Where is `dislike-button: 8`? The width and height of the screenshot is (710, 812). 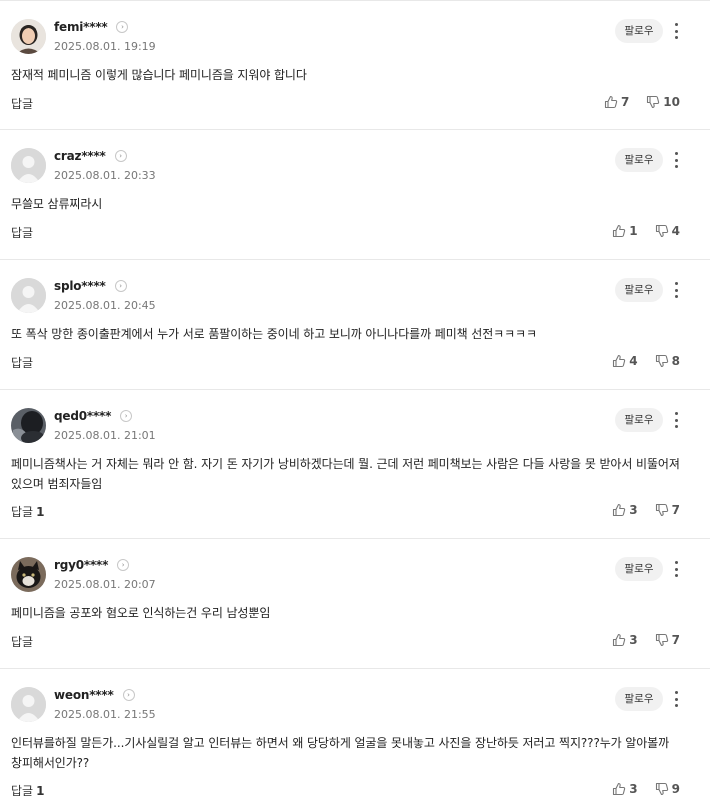 dislike-button: 8 is located at coordinates (667, 361).